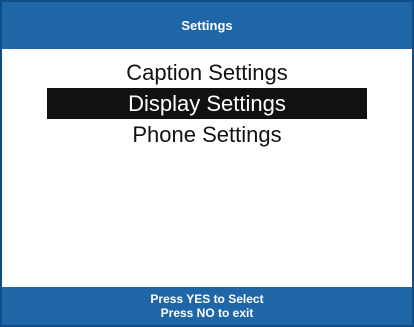  I want to click on menu-item-caption-settings: Caption Settings, so click(207, 72).